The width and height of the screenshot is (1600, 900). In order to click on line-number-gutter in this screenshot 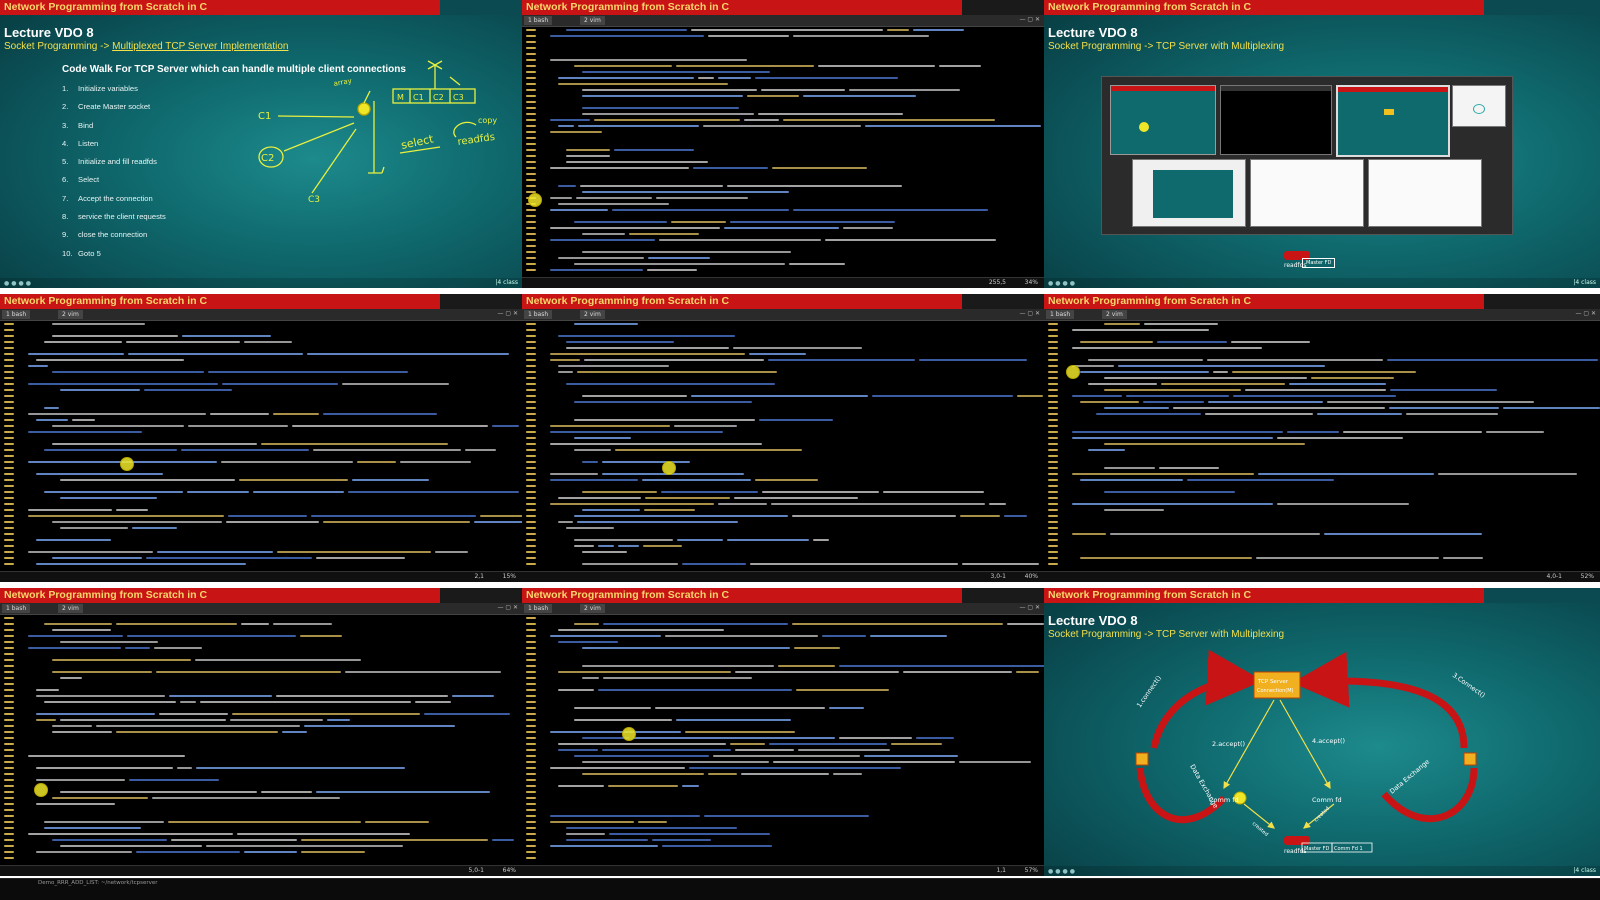, I will do `click(535, 740)`.